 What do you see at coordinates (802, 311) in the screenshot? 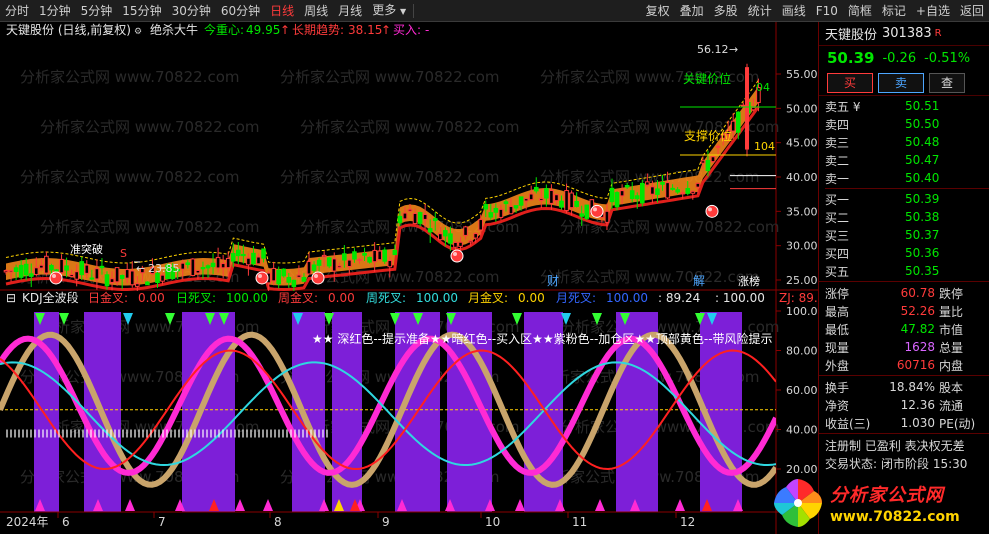
I see `y-tick-label: 100.0` at bounding box center [802, 311].